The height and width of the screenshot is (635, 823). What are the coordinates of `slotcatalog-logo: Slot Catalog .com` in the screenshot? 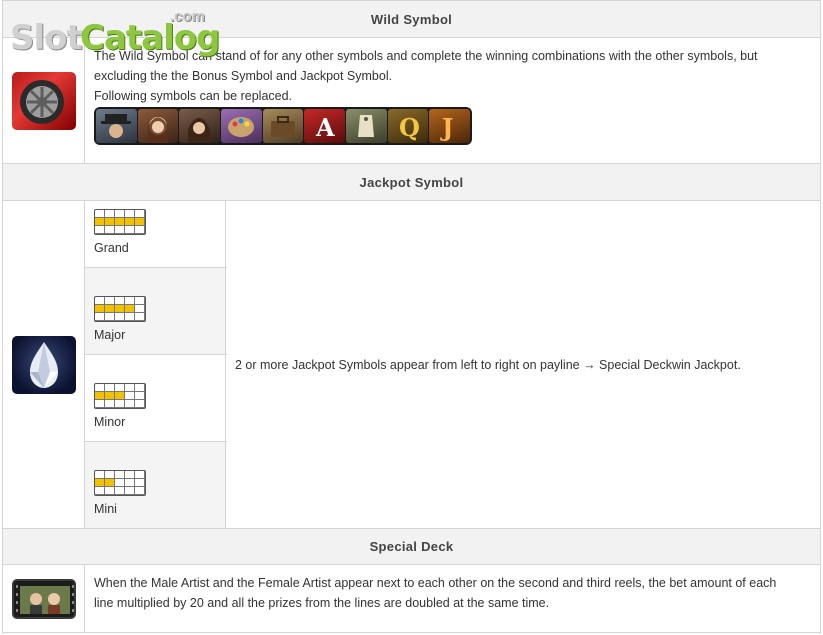 It's located at (115, 34).